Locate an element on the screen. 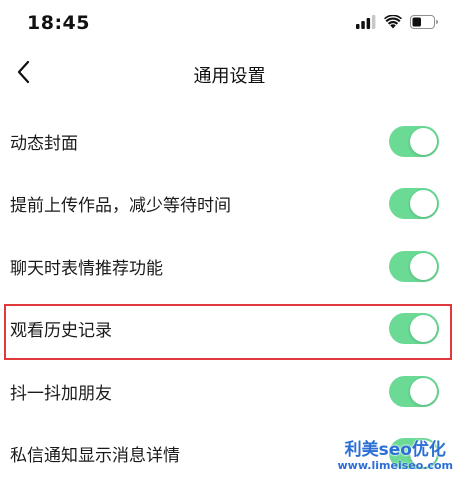 This screenshot has height=485, width=459. toggle-shake-friends is located at coordinates (414, 391).